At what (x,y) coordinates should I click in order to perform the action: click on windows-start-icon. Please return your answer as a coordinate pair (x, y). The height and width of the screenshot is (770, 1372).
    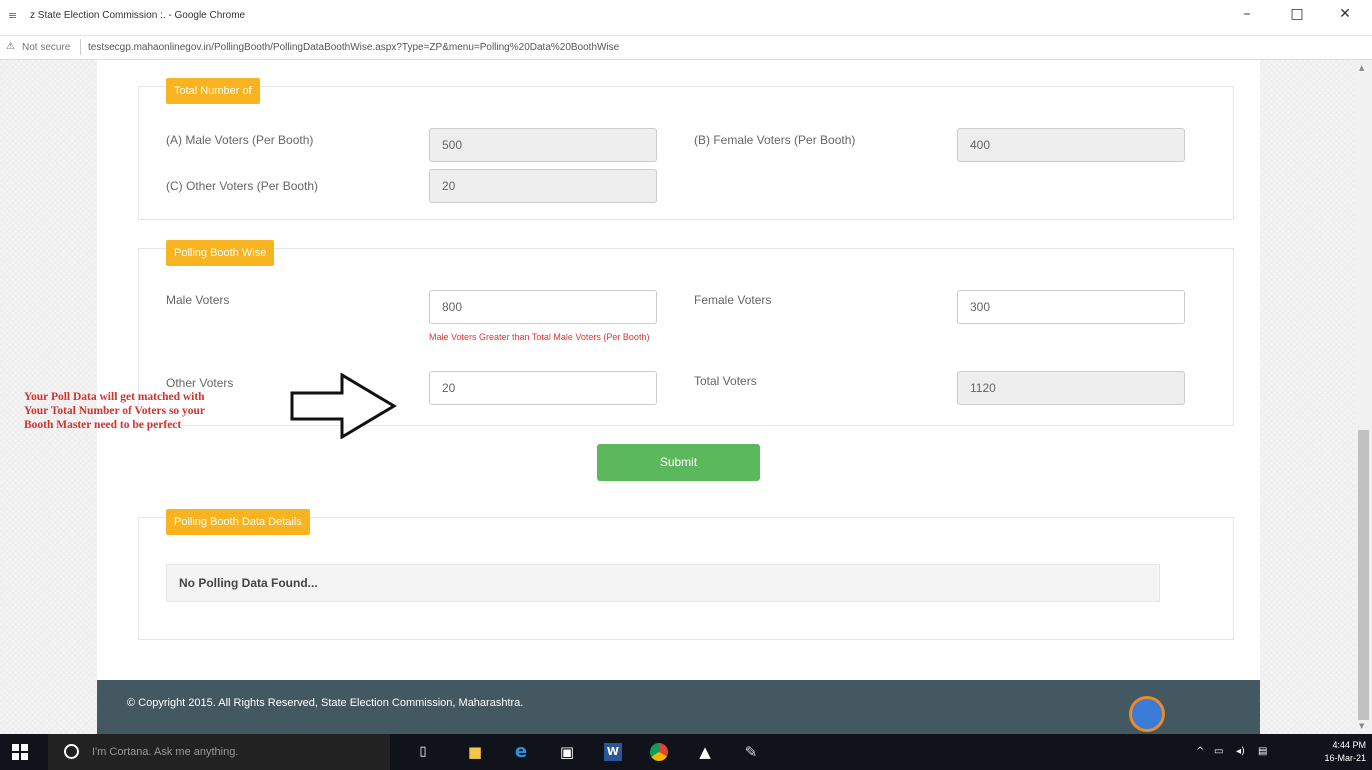
    Looking at the image, I should click on (20, 752).